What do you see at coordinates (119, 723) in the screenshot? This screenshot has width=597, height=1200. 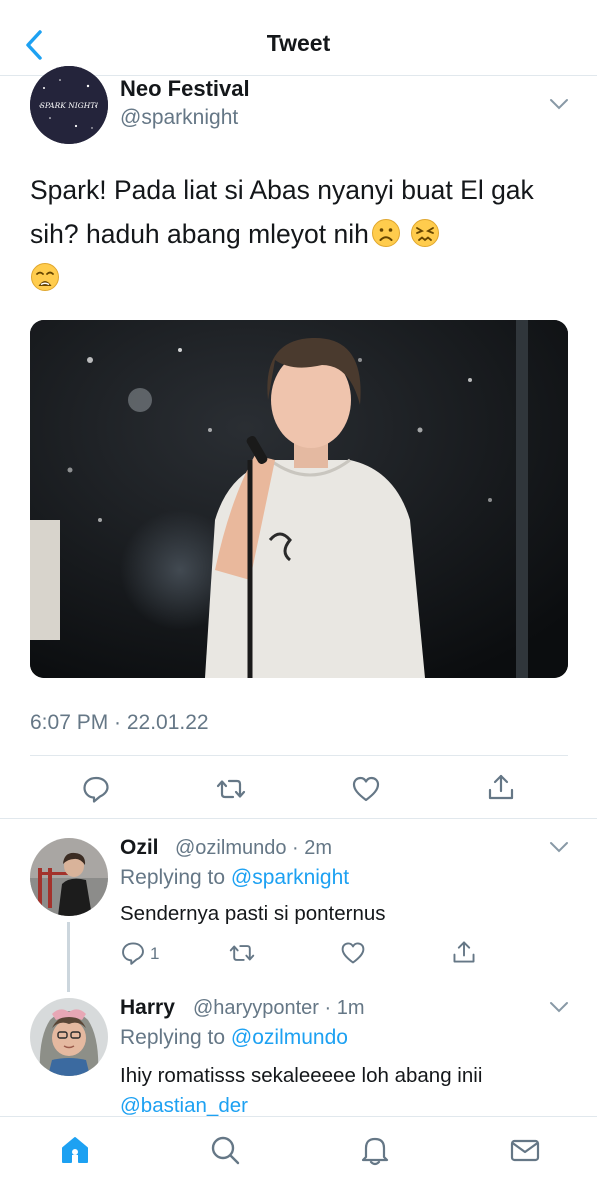 I see `tweet-timestamp: 6:07 PM · 22.01.22` at bounding box center [119, 723].